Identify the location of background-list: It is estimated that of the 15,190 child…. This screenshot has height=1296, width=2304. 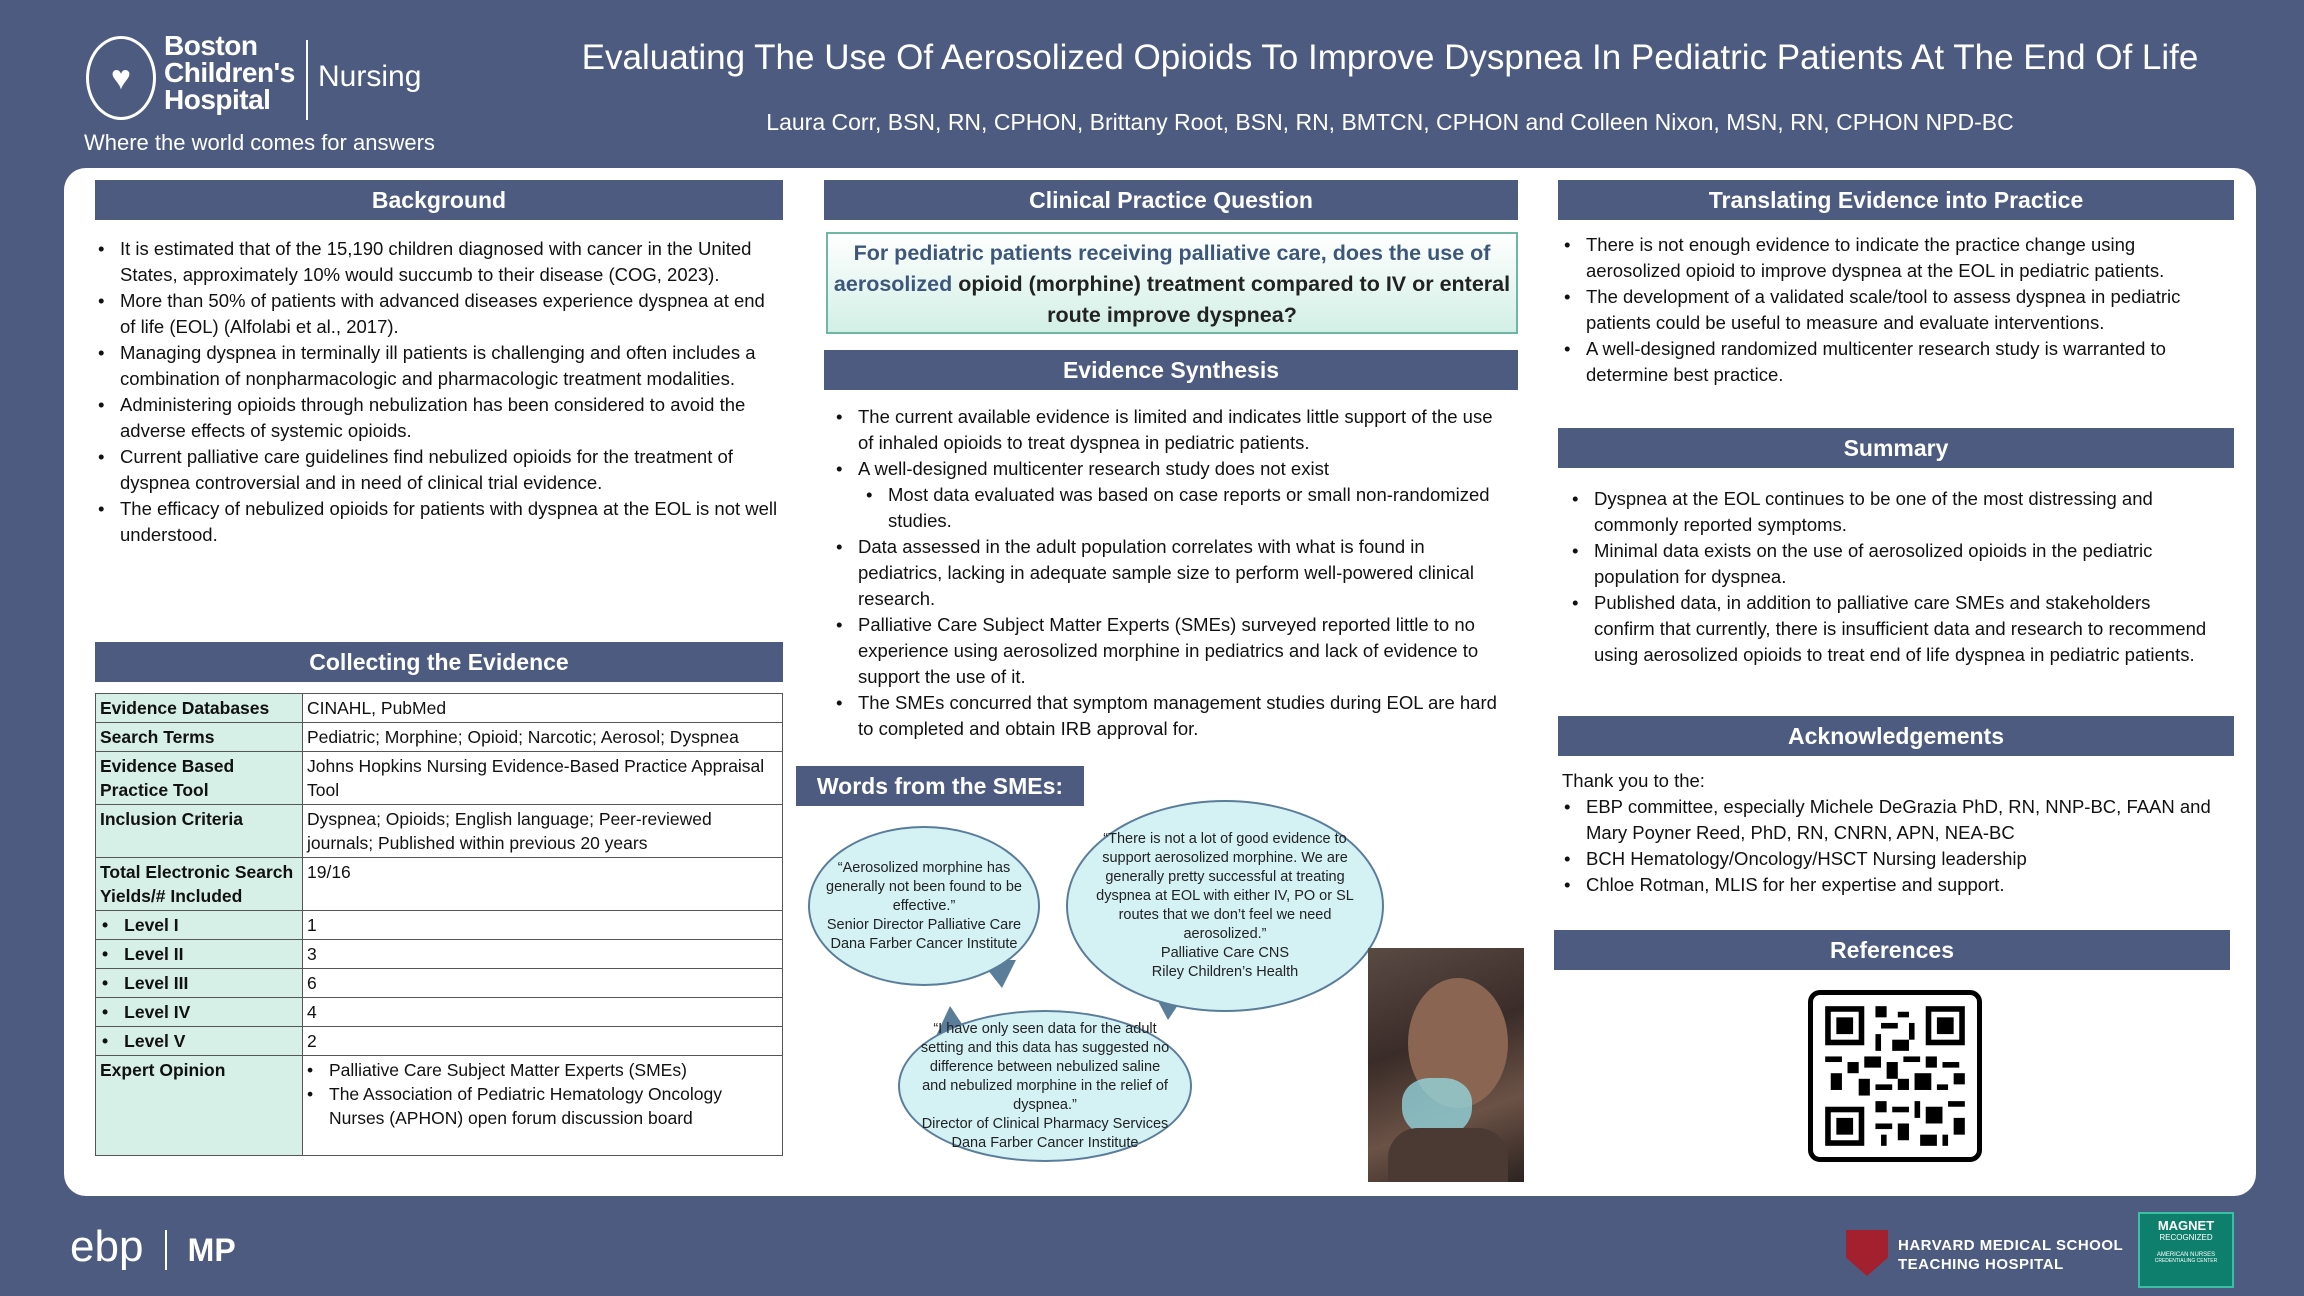
(438, 392).